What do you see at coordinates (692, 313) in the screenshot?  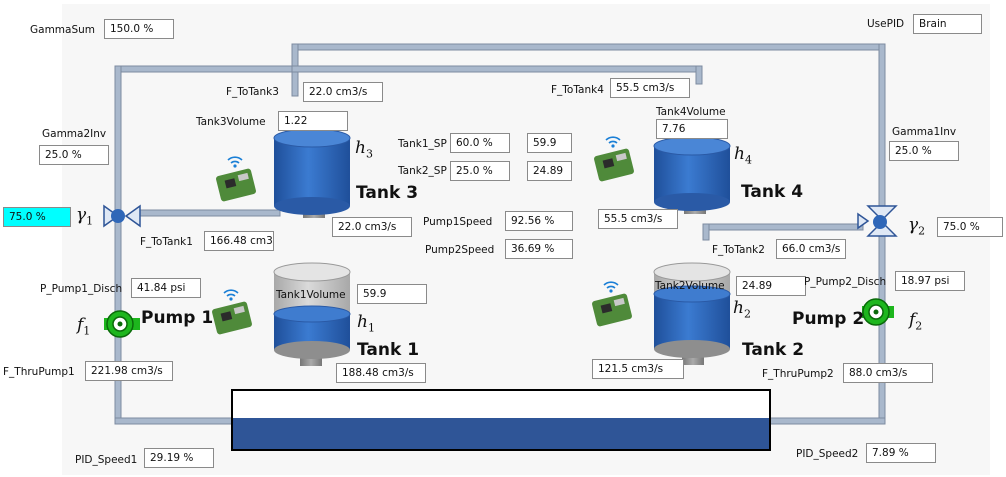 I see `tank2-graphic` at bounding box center [692, 313].